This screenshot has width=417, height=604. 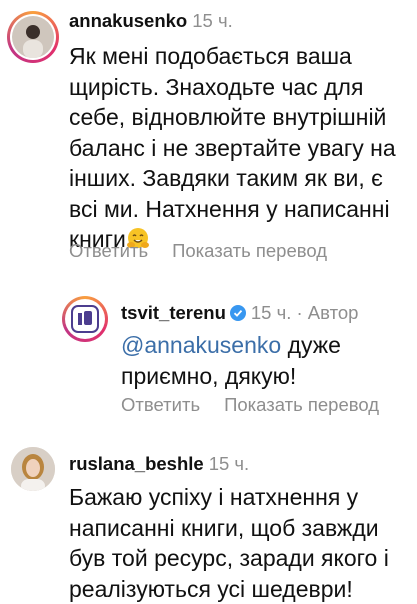 I want to click on comment-text: @annakusenko дуже приємно, дякую!, so click(x=231, y=360).